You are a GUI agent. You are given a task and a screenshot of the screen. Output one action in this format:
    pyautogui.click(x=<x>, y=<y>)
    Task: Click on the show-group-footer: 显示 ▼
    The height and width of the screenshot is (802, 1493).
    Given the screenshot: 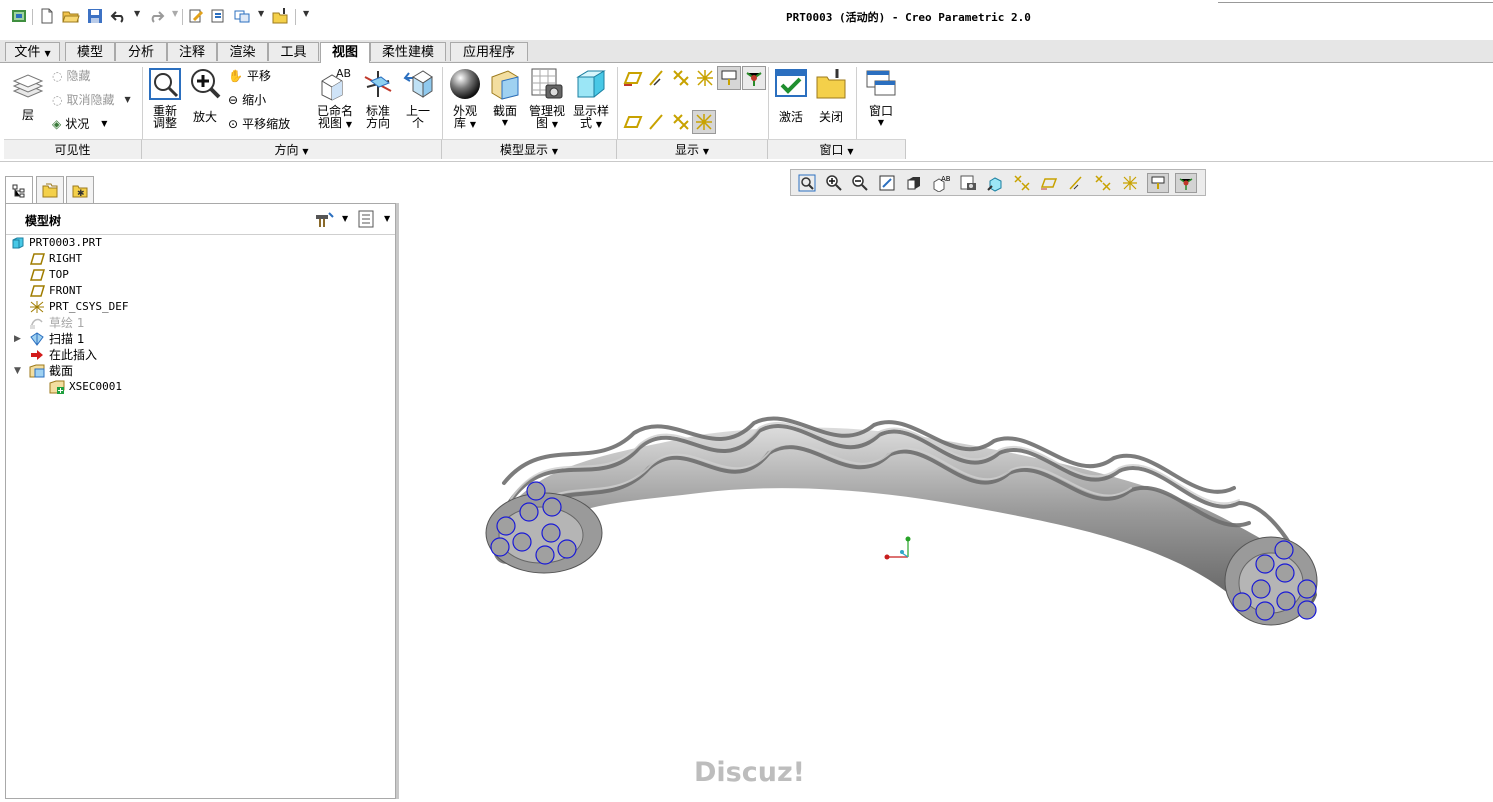 What is the action you would take?
    pyautogui.click(x=692, y=149)
    